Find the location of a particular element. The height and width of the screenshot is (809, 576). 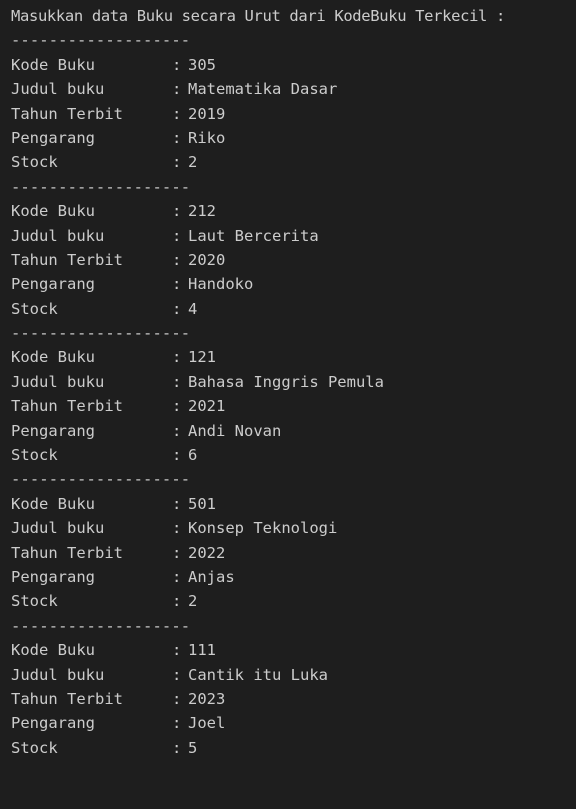

record-row-kode: Kode Buku:121 is located at coordinates (293, 357).